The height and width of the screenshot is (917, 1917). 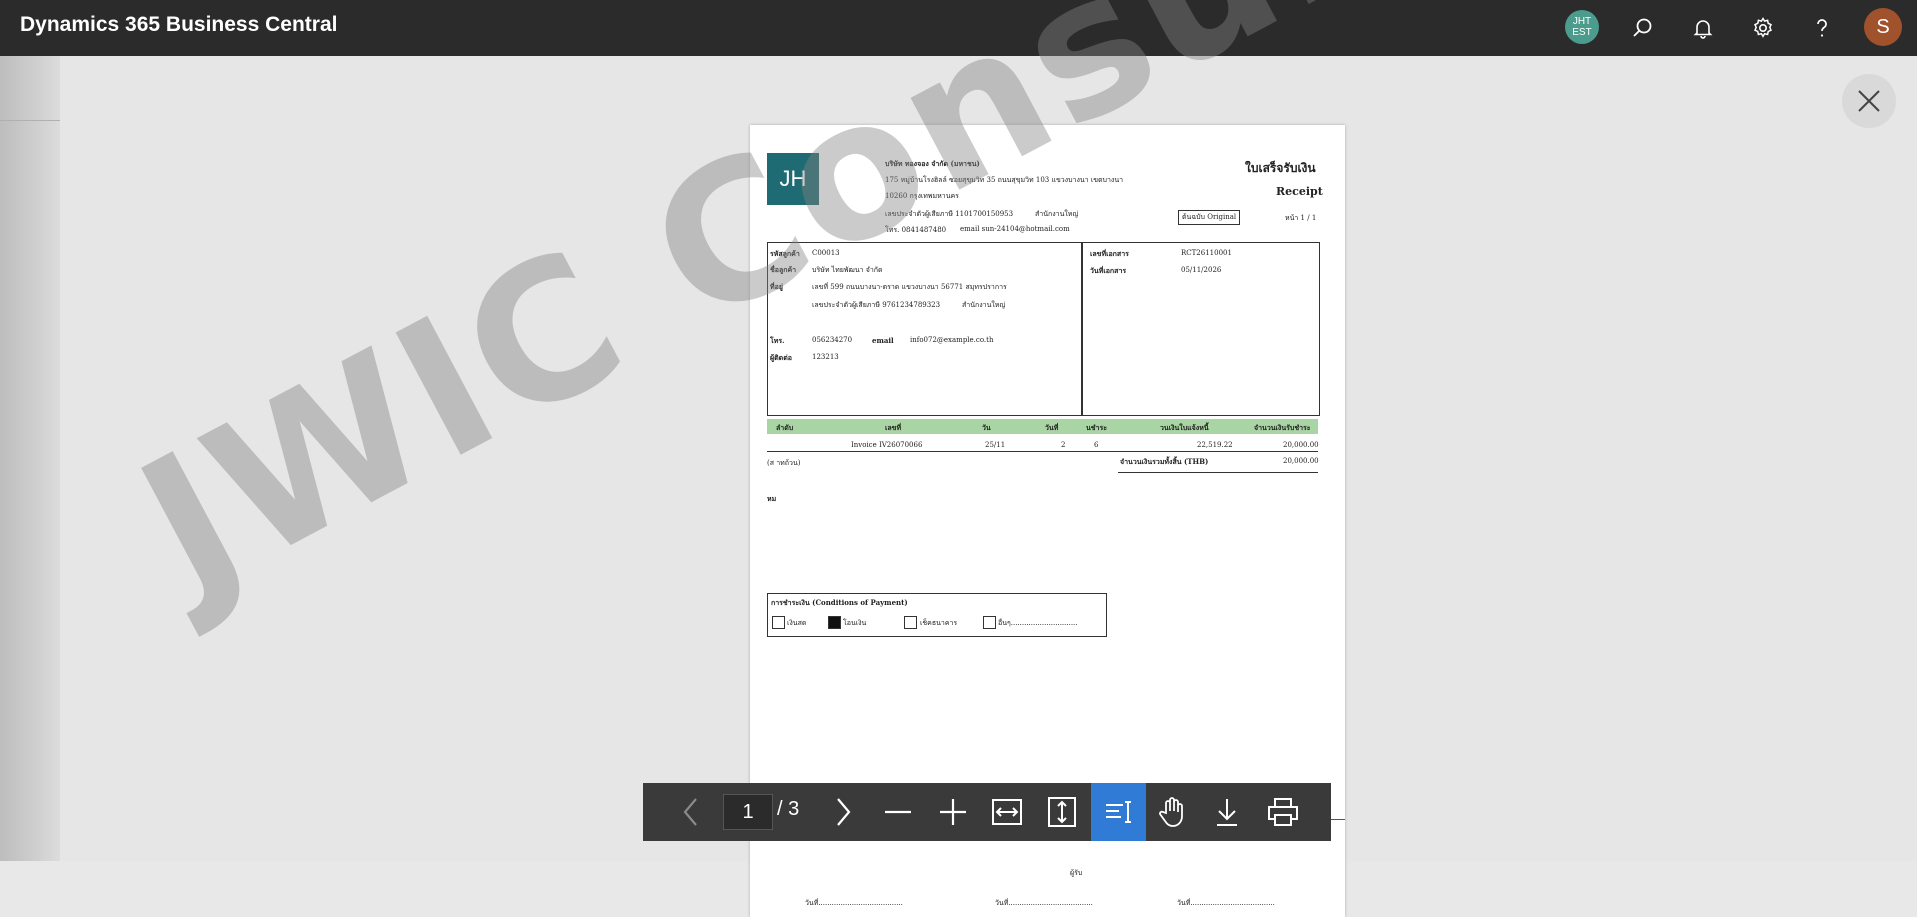 I want to click on plus-icon, so click(x=953, y=812).